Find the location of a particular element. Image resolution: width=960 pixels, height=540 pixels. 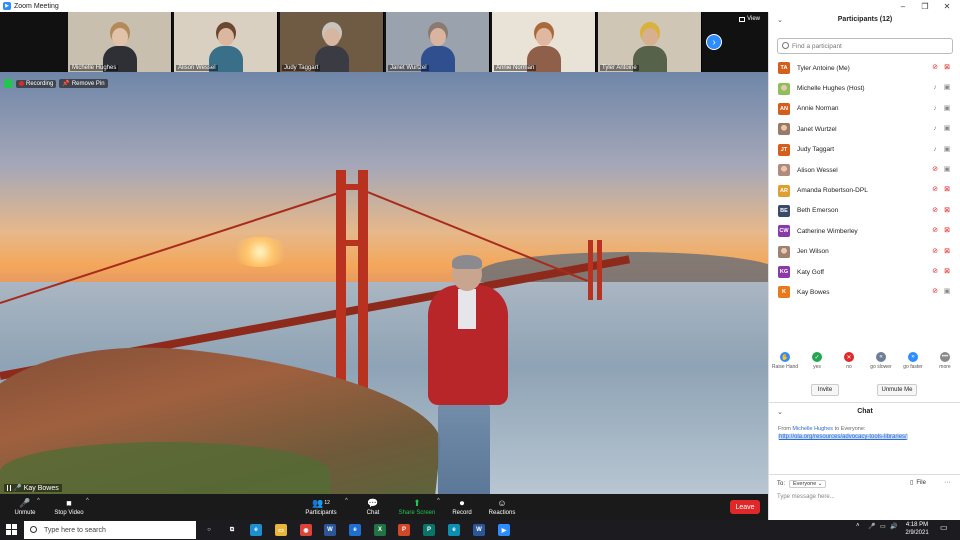

participant-row: KG Katy Goff ⊘ ⊠ is located at coordinates (864, 272).